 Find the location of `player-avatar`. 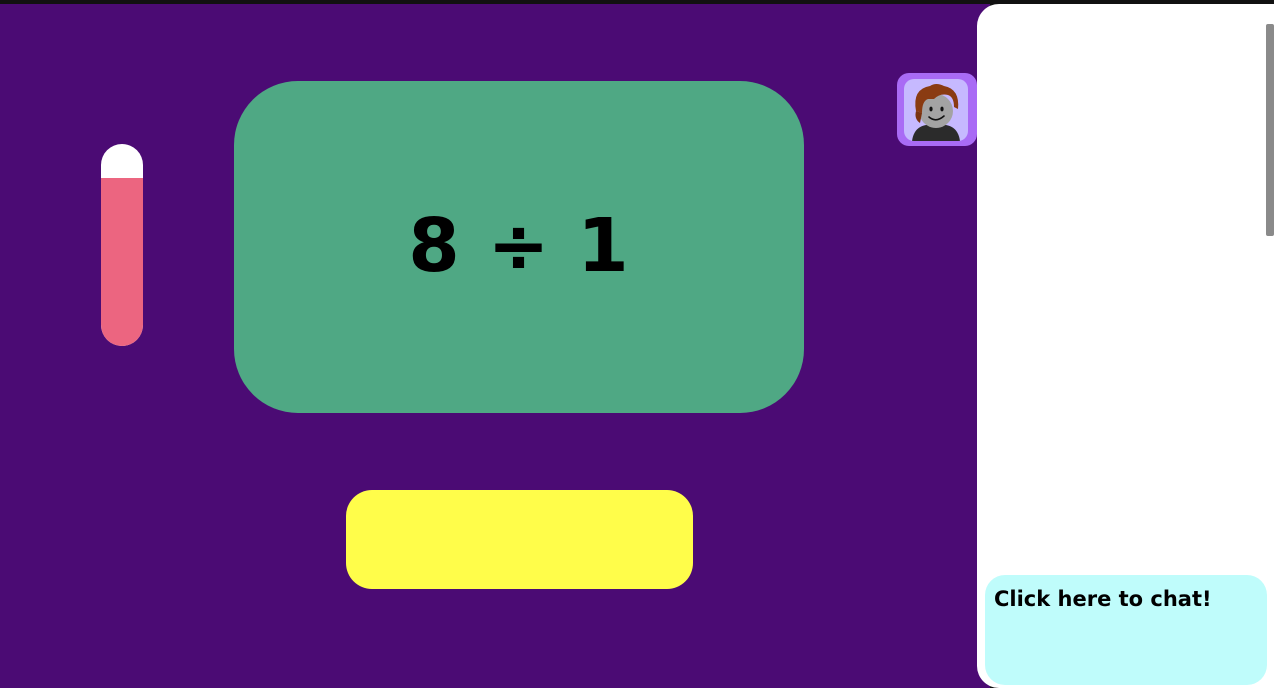

player-avatar is located at coordinates (937, 109).